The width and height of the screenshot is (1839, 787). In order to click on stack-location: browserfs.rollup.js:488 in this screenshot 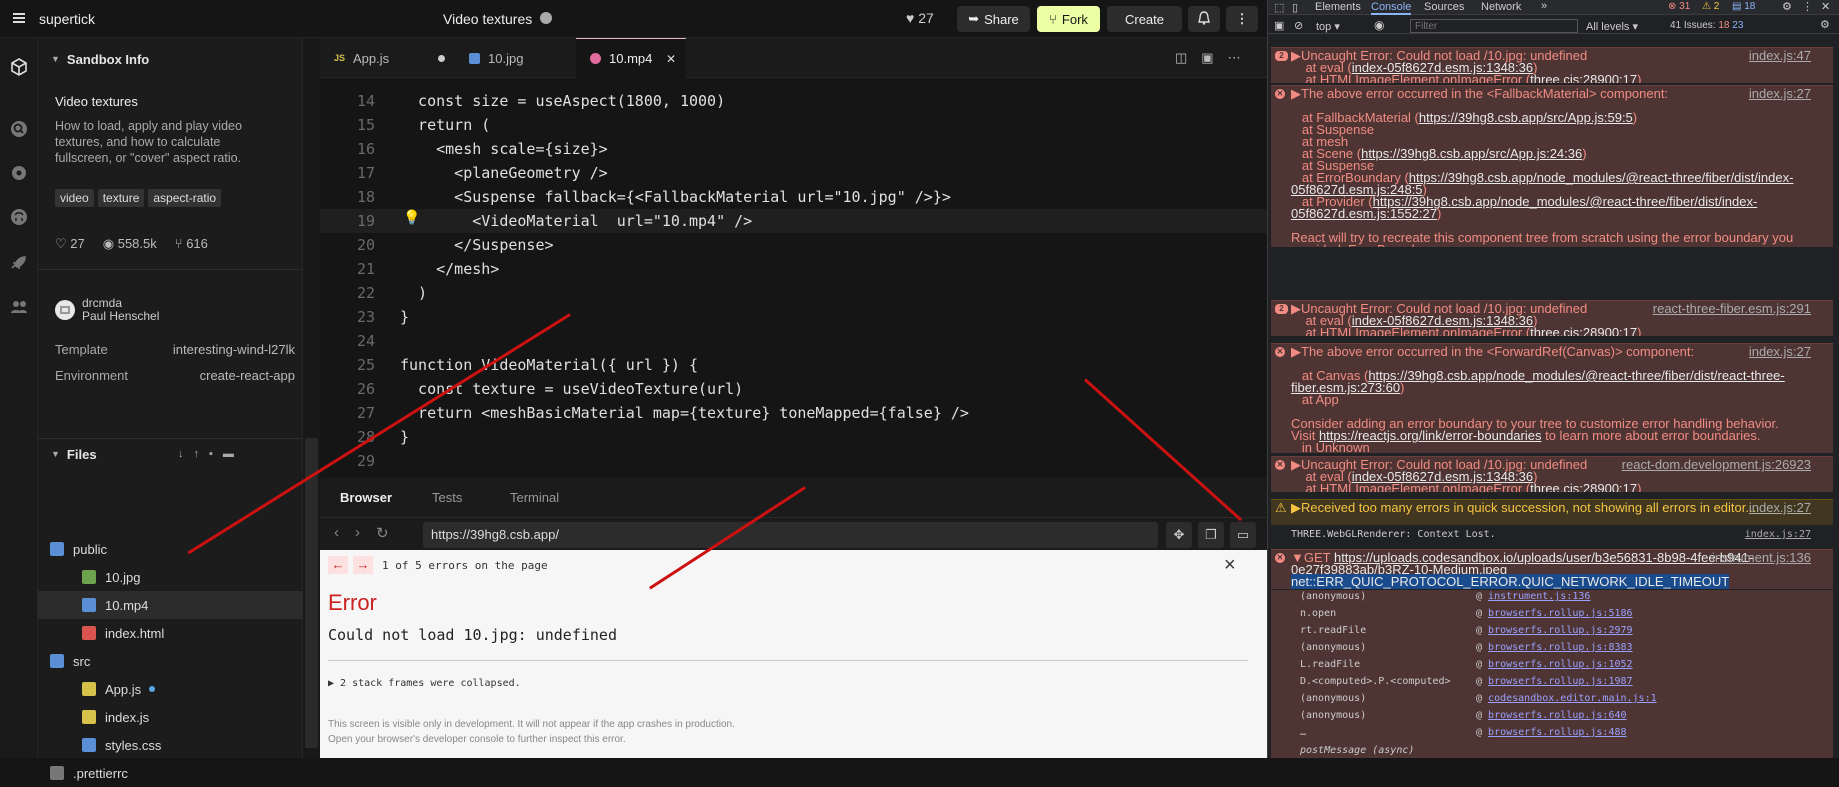, I will do `click(1557, 732)`.